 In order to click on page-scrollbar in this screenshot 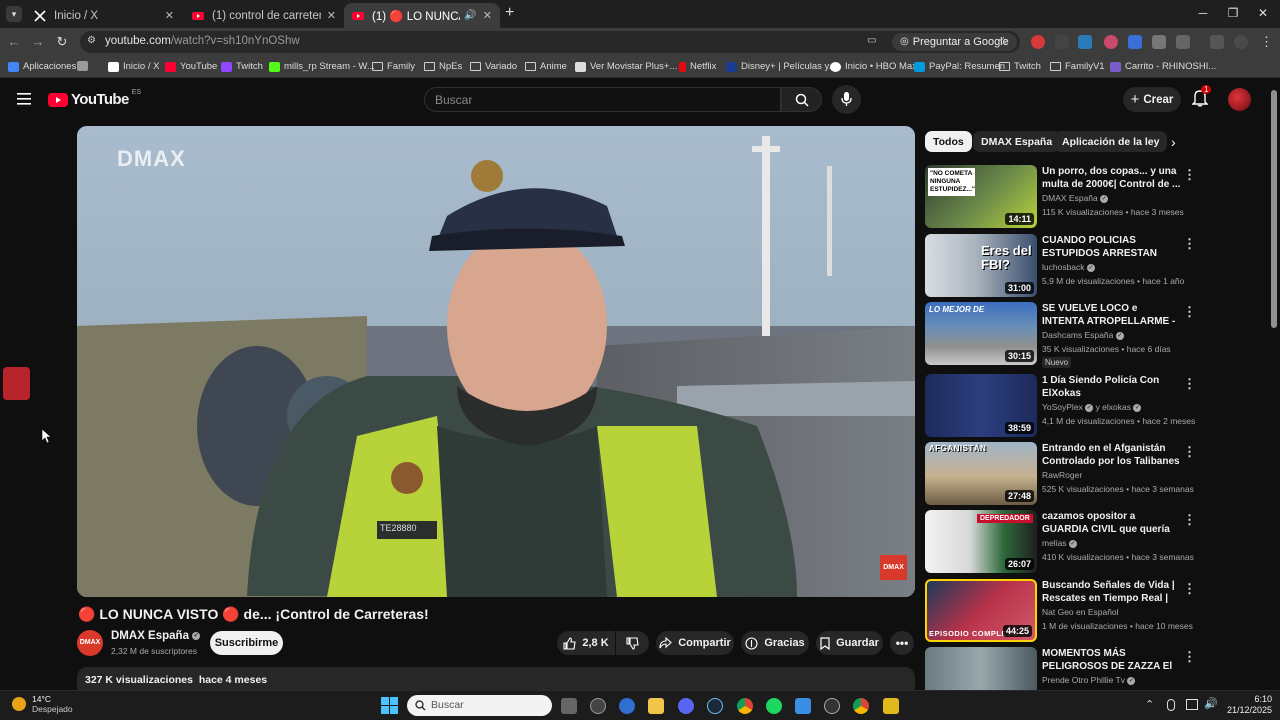, I will do `click(1274, 209)`.